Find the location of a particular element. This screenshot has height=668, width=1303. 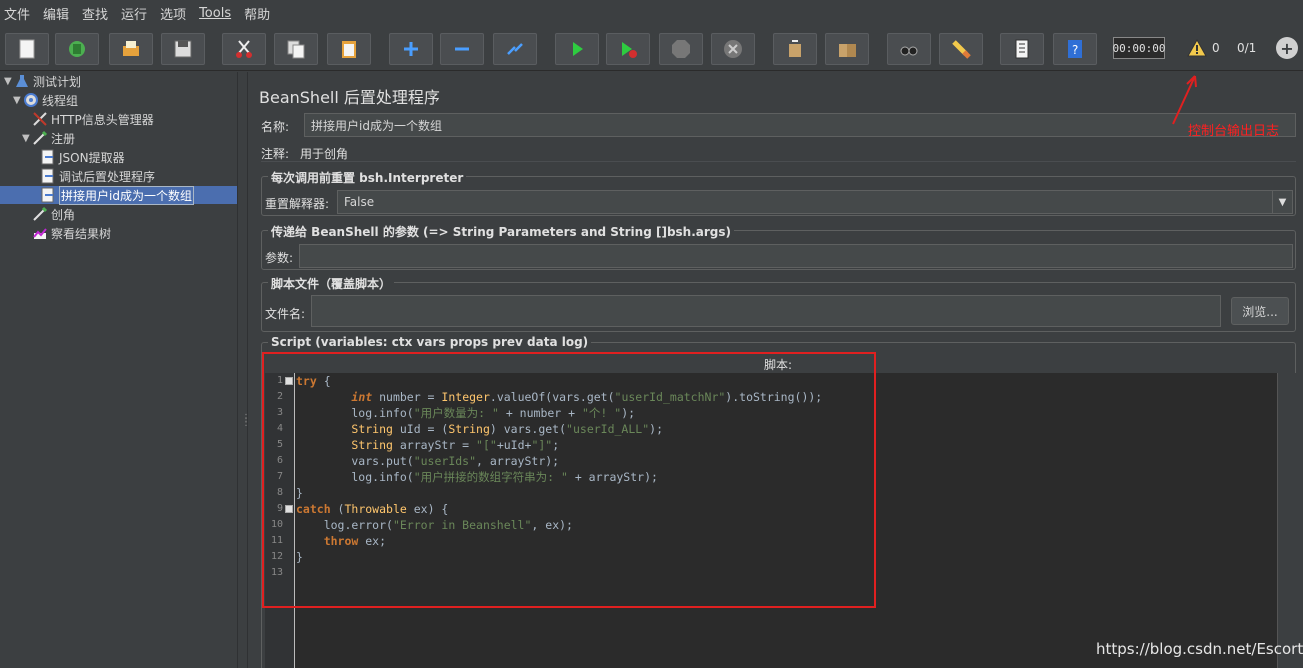

help-button: ? is located at coordinates (1075, 49).